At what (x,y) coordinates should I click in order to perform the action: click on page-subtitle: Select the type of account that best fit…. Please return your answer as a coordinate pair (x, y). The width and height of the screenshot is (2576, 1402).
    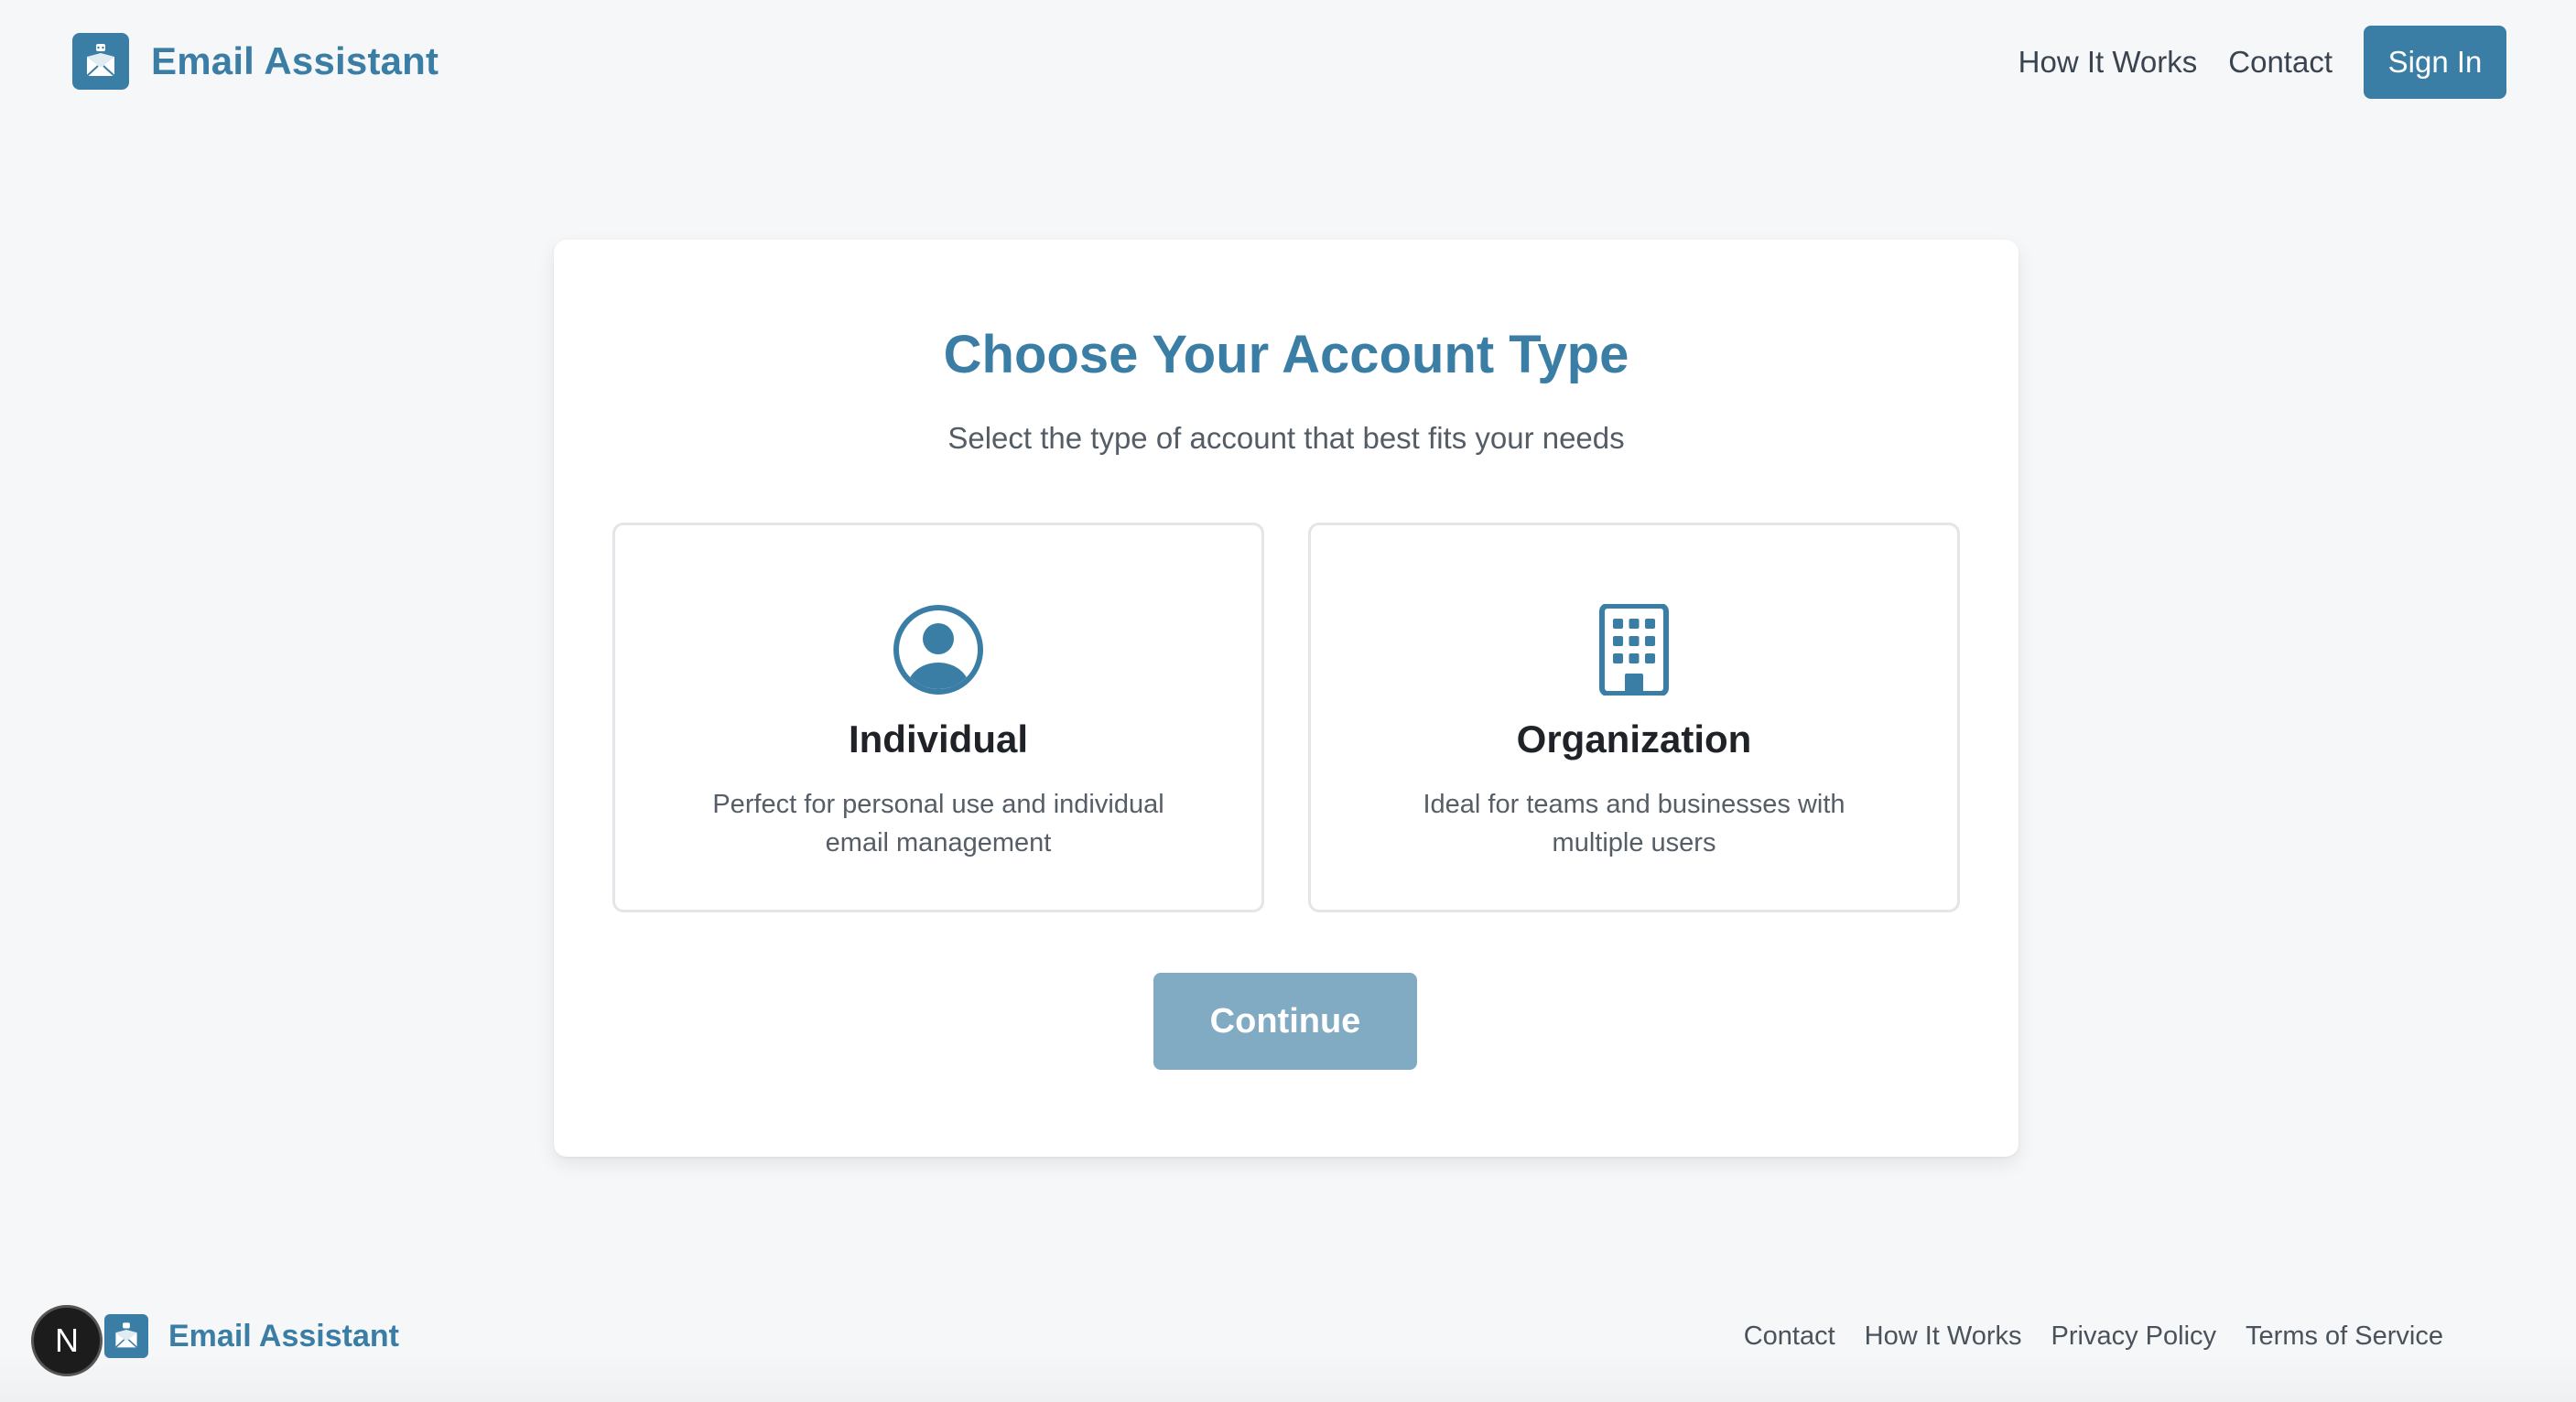
    Looking at the image, I should click on (1286, 438).